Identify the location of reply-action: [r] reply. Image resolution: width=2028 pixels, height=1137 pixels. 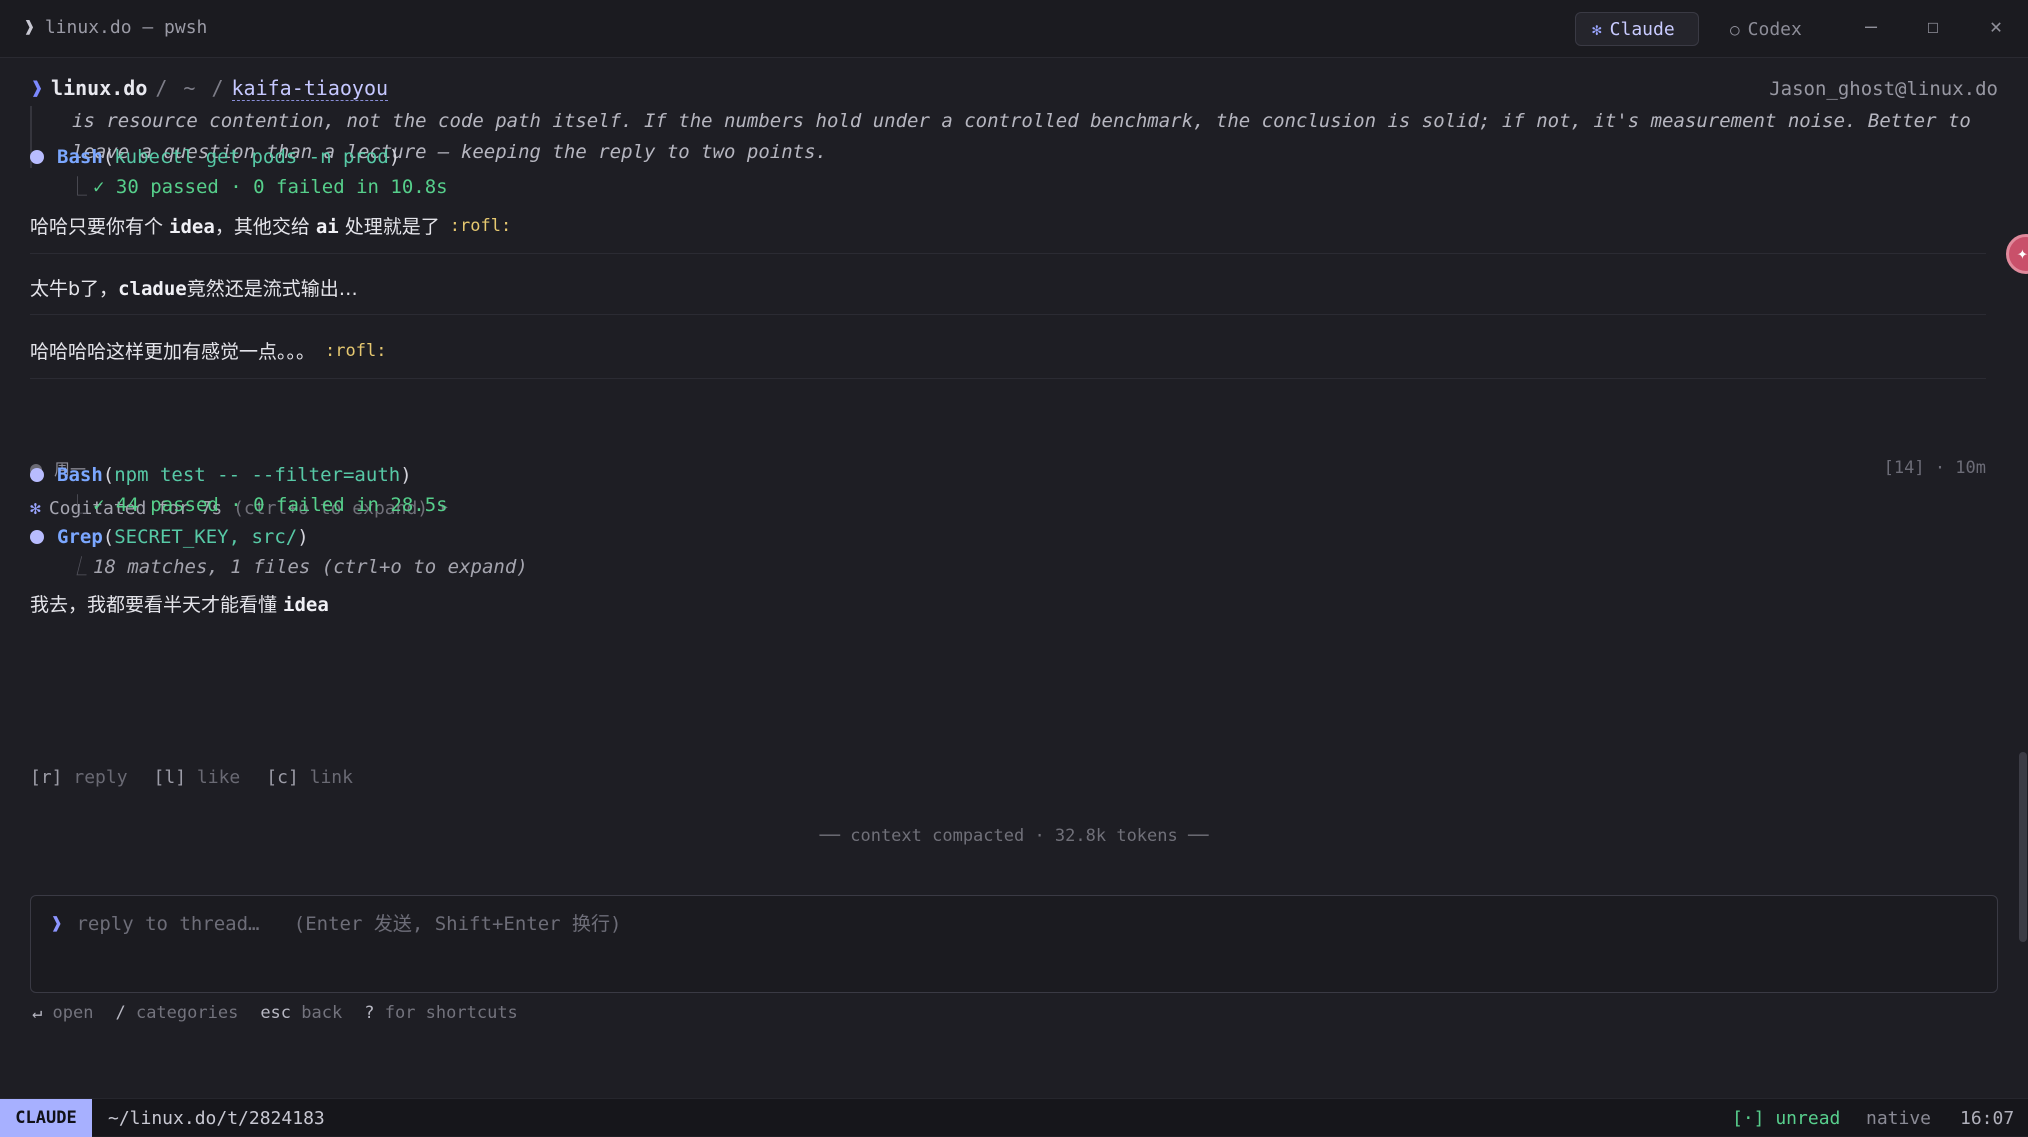
(92, 777).